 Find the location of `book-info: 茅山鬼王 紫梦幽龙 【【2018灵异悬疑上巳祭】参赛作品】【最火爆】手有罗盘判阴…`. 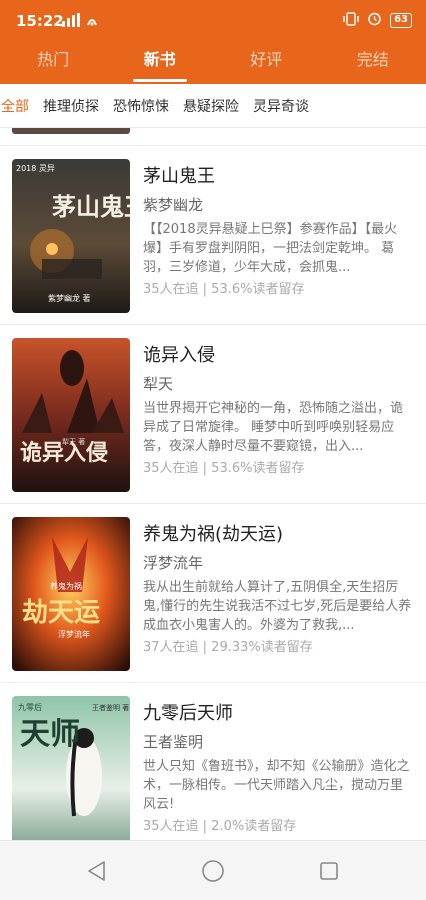

book-info: 茅山鬼王 紫梦幽龙 【【2018灵异悬疑上巳祭】参赛作品】【最火爆】手有罗盘判阴… is located at coordinates (277, 231).